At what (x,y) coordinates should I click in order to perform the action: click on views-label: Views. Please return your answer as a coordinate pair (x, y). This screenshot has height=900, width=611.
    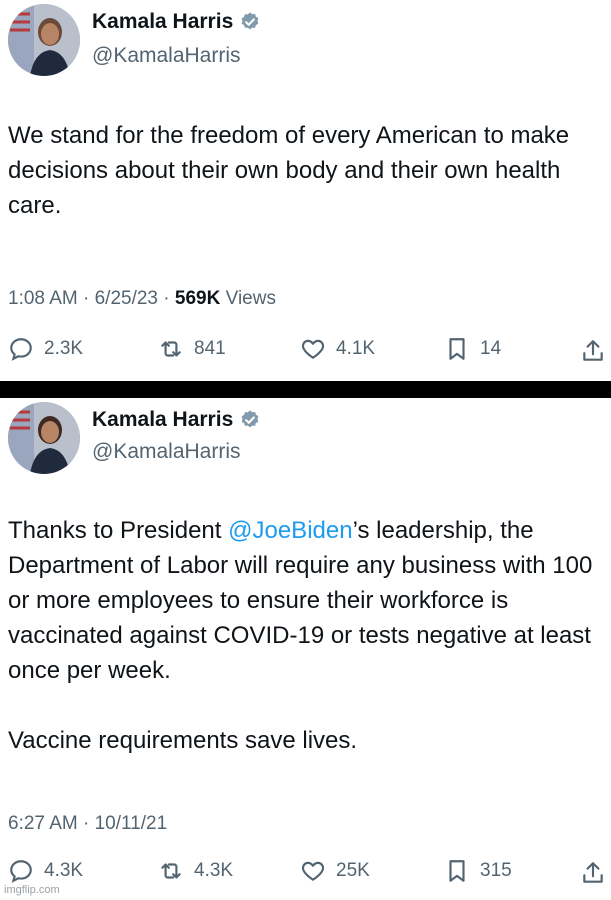
    Looking at the image, I should click on (250, 298).